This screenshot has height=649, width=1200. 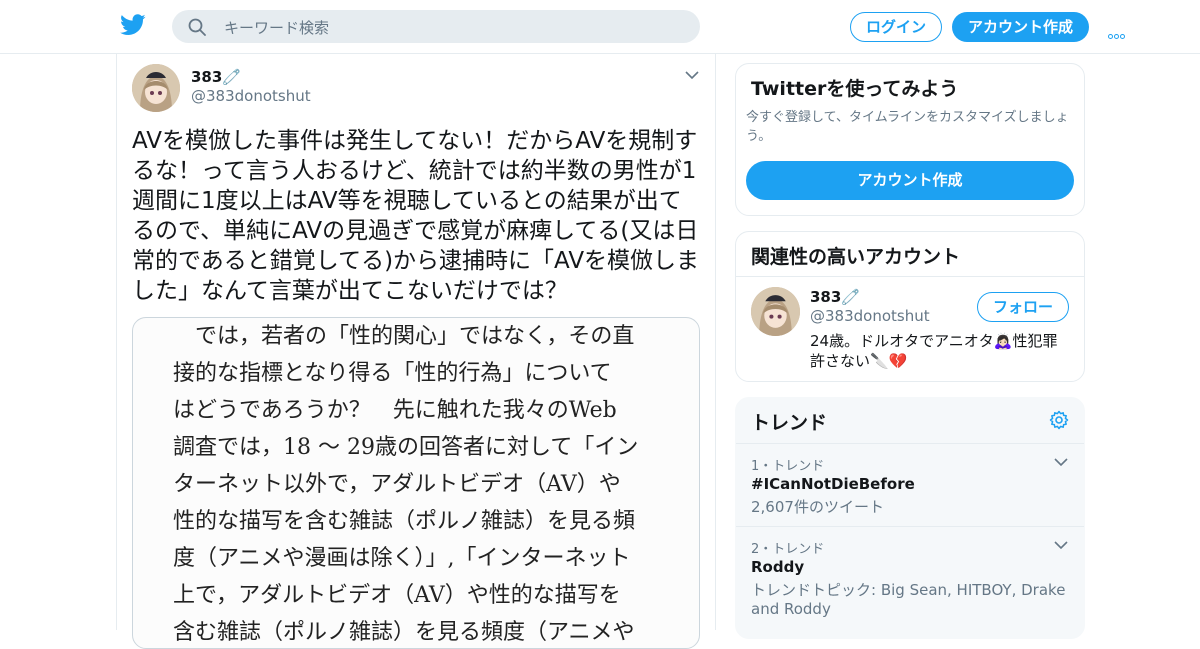 I want to click on trend-meta: 2・トレンド, so click(x=788, y=549).